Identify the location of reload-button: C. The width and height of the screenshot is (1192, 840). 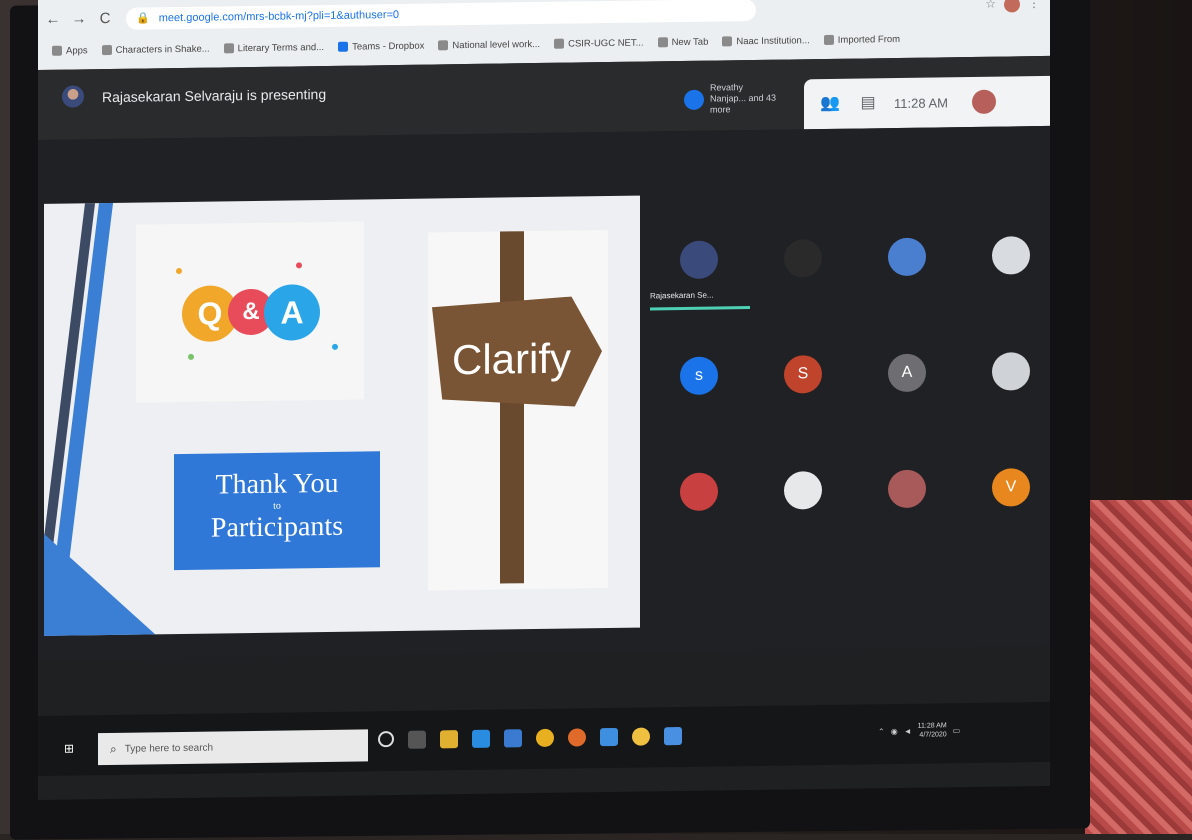
(105, 19).